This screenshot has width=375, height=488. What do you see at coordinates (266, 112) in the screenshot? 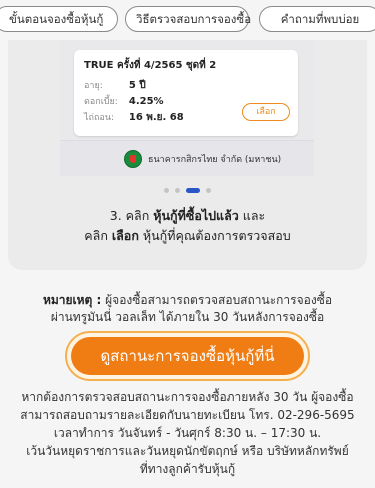
I see `select-bond-button: เลือก` at bounding box center [266, 112].